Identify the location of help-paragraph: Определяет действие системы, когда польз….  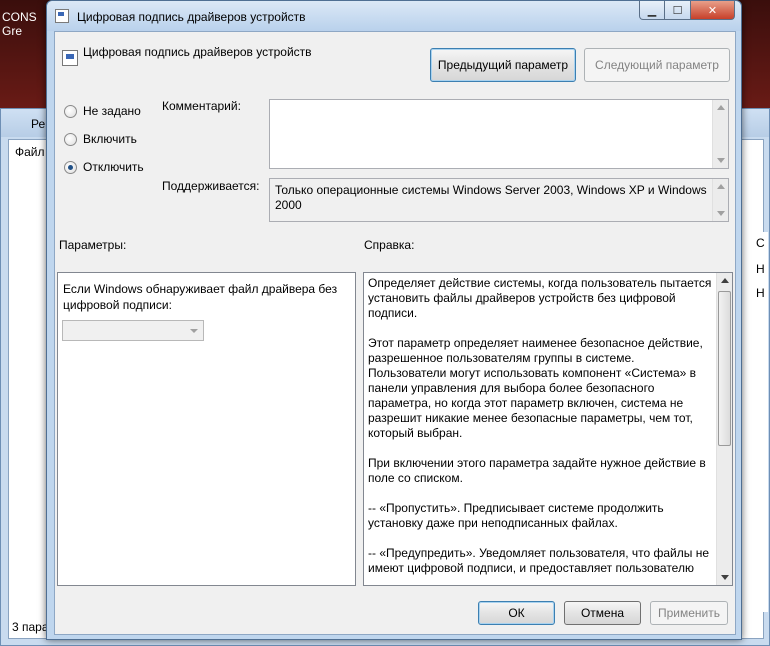
(540, 298).